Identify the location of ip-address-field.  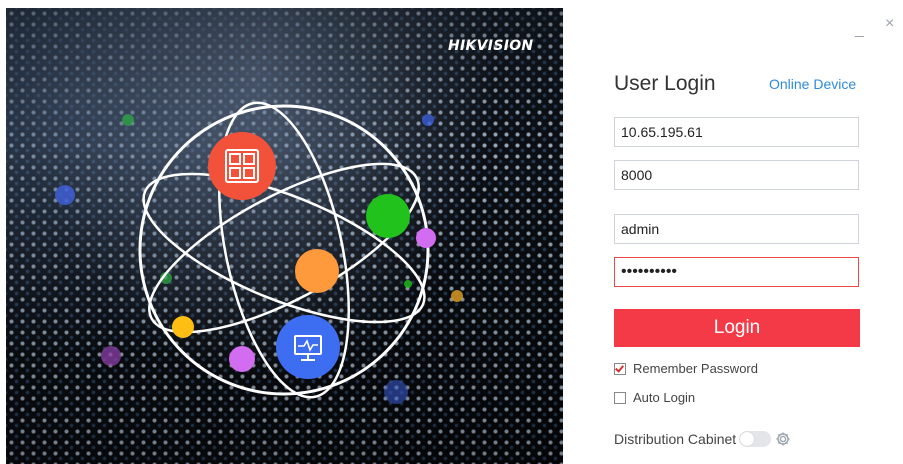
(736, 132).